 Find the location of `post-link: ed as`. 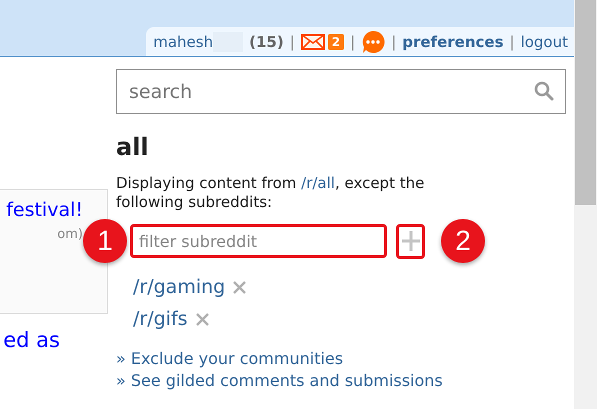

post-link: ed as is located at coordinates (31, 340).